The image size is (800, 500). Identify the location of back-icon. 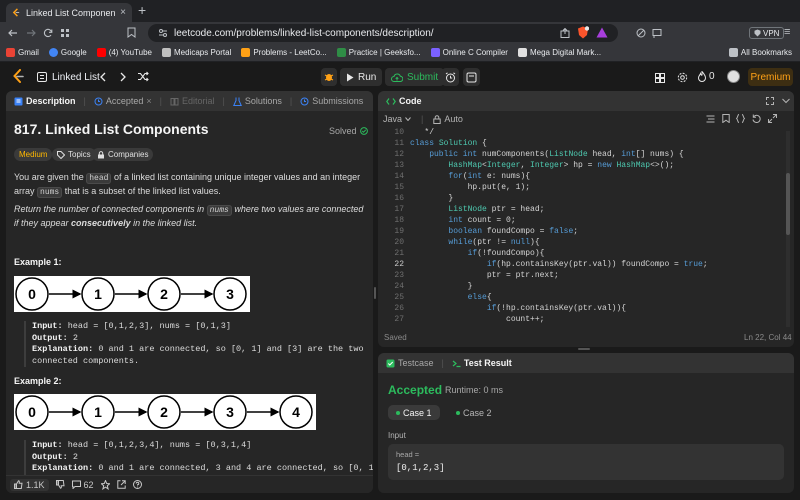
(13, 33).